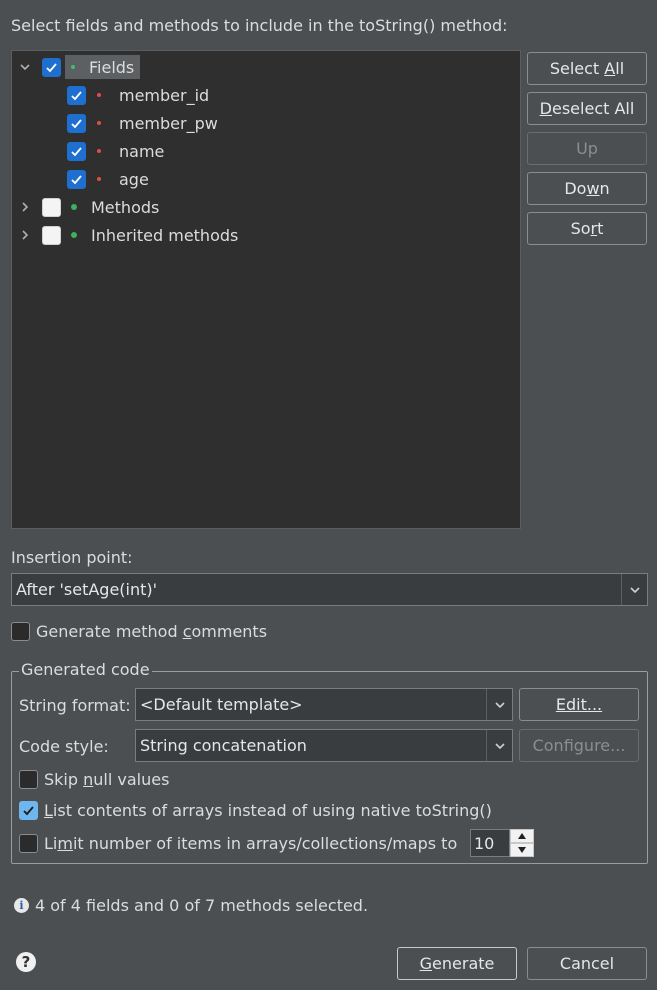 This screenshot has height=990, width=657. I want to click on up-button: Up, so click(587, 148).